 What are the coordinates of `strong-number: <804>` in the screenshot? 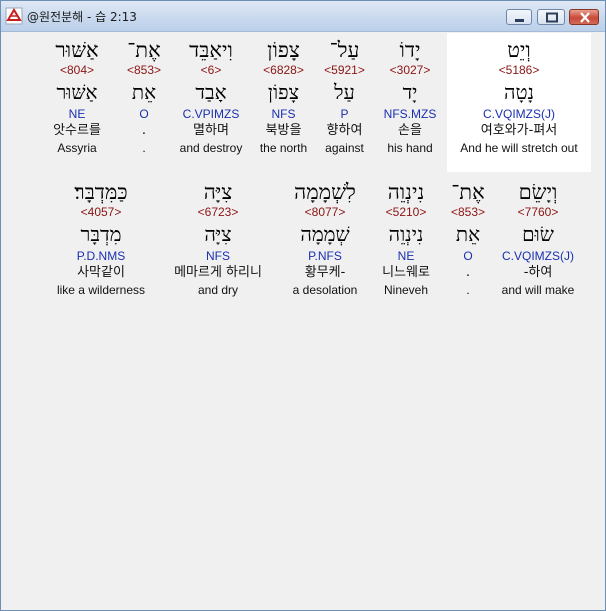 It's located at (77, 70).